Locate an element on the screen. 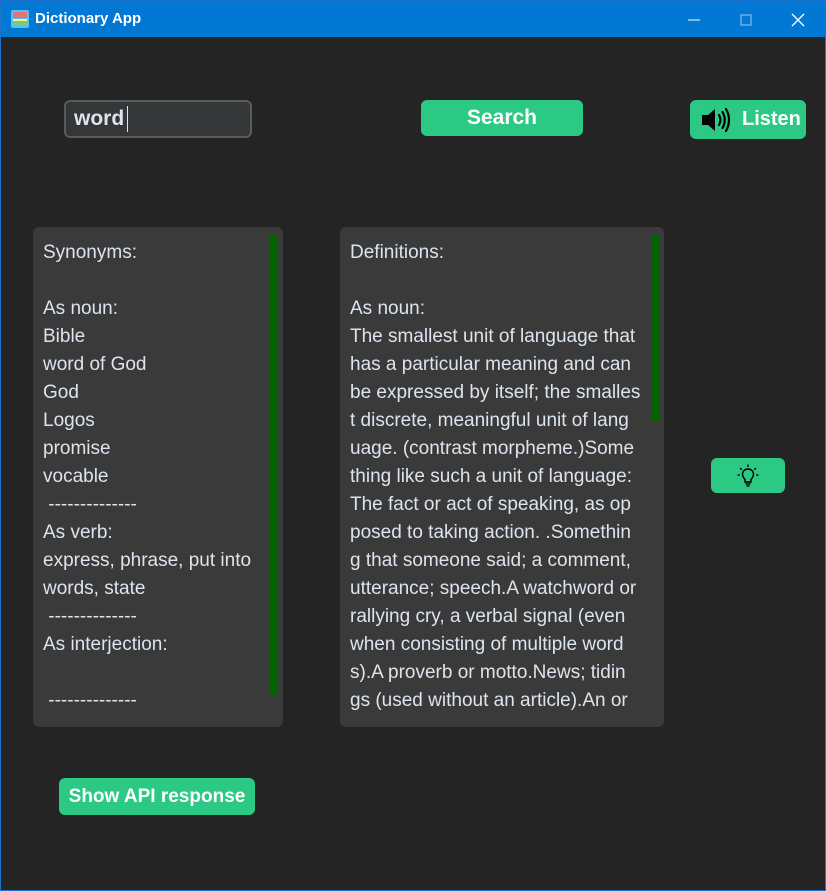 This screenshot has height=891, width=826. maximize-button is located at coordinates (747, 19).